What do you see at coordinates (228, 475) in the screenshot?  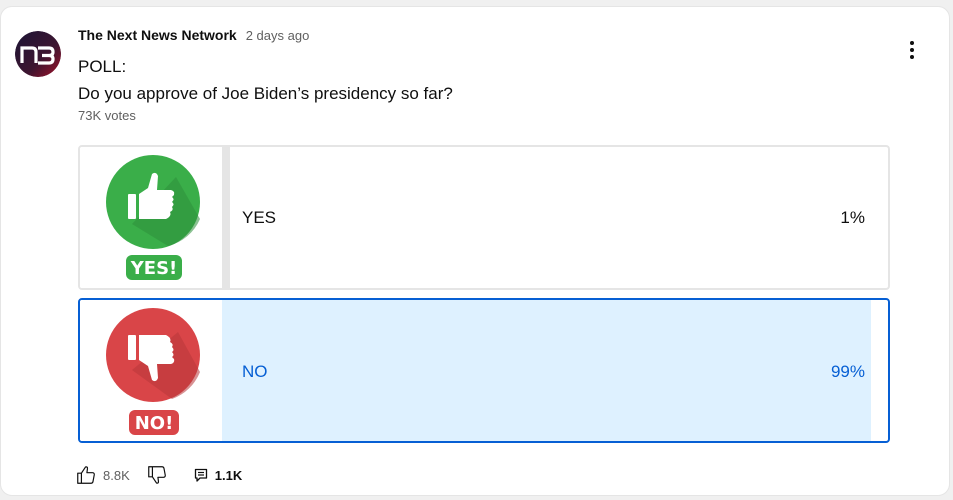 I see `comment-count: 1.1K` at bounding box center [228, 475].